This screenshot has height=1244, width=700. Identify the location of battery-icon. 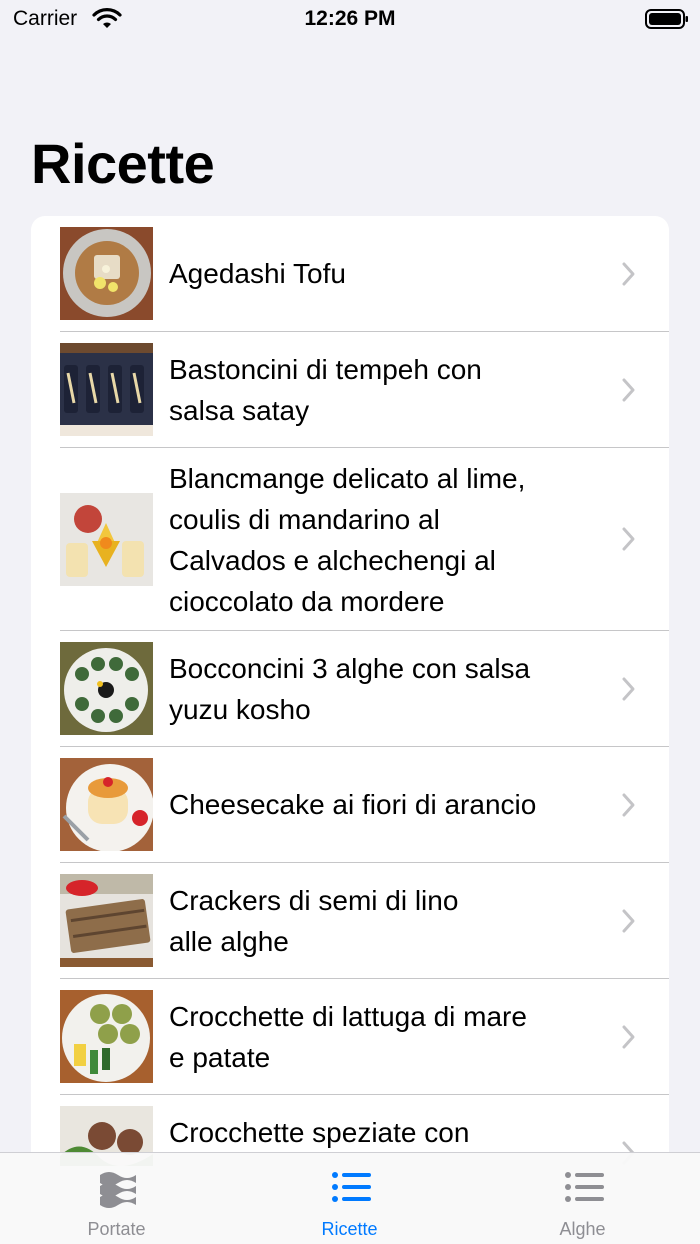
(666, 19).